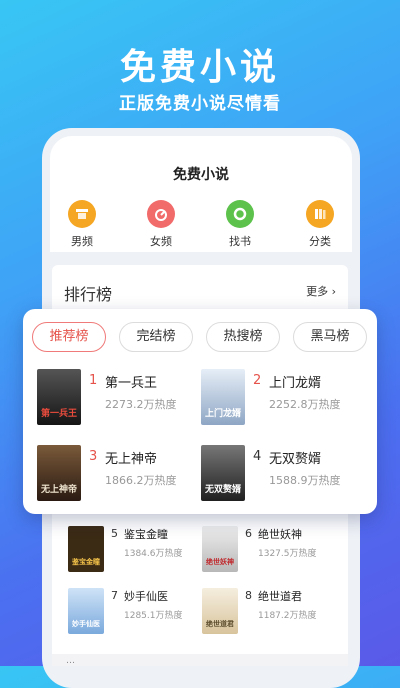 Image resolution: width=400 pixels, height=688 pixels. I want to click on book-title: 无双赘婿, so click(295, 459).